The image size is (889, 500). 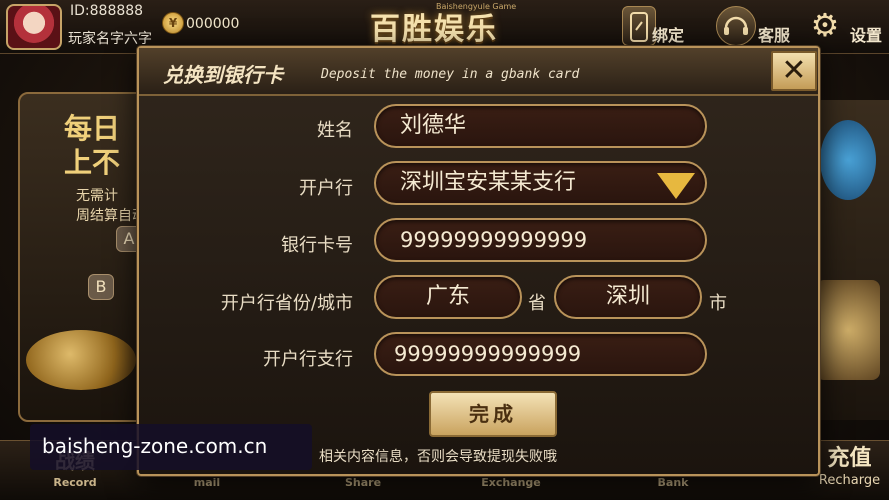 What do you see at coordinates (317, 245) in the screenshot?
I see `card-number-label: 银行卡号` at bounding box center [317, 245].